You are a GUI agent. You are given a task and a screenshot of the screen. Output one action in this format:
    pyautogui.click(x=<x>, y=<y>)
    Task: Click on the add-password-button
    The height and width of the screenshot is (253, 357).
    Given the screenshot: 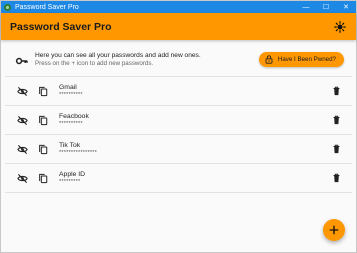 What is the action you would take?
    pyautogui.click(x=334, y=230)
    